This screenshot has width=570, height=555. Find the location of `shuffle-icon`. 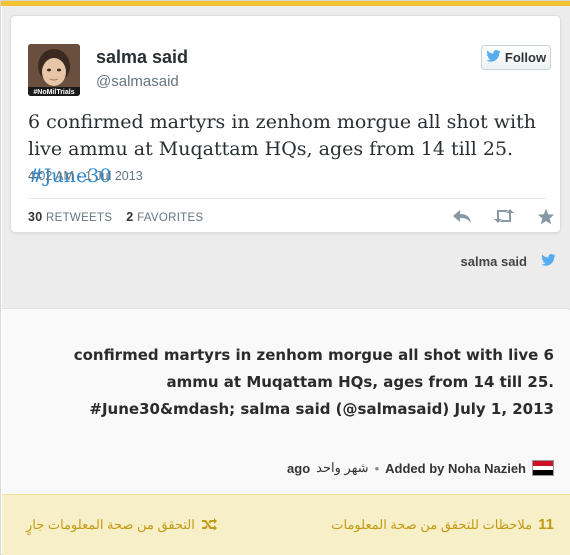

shuffle-icon is located at coordinates (209, 525).